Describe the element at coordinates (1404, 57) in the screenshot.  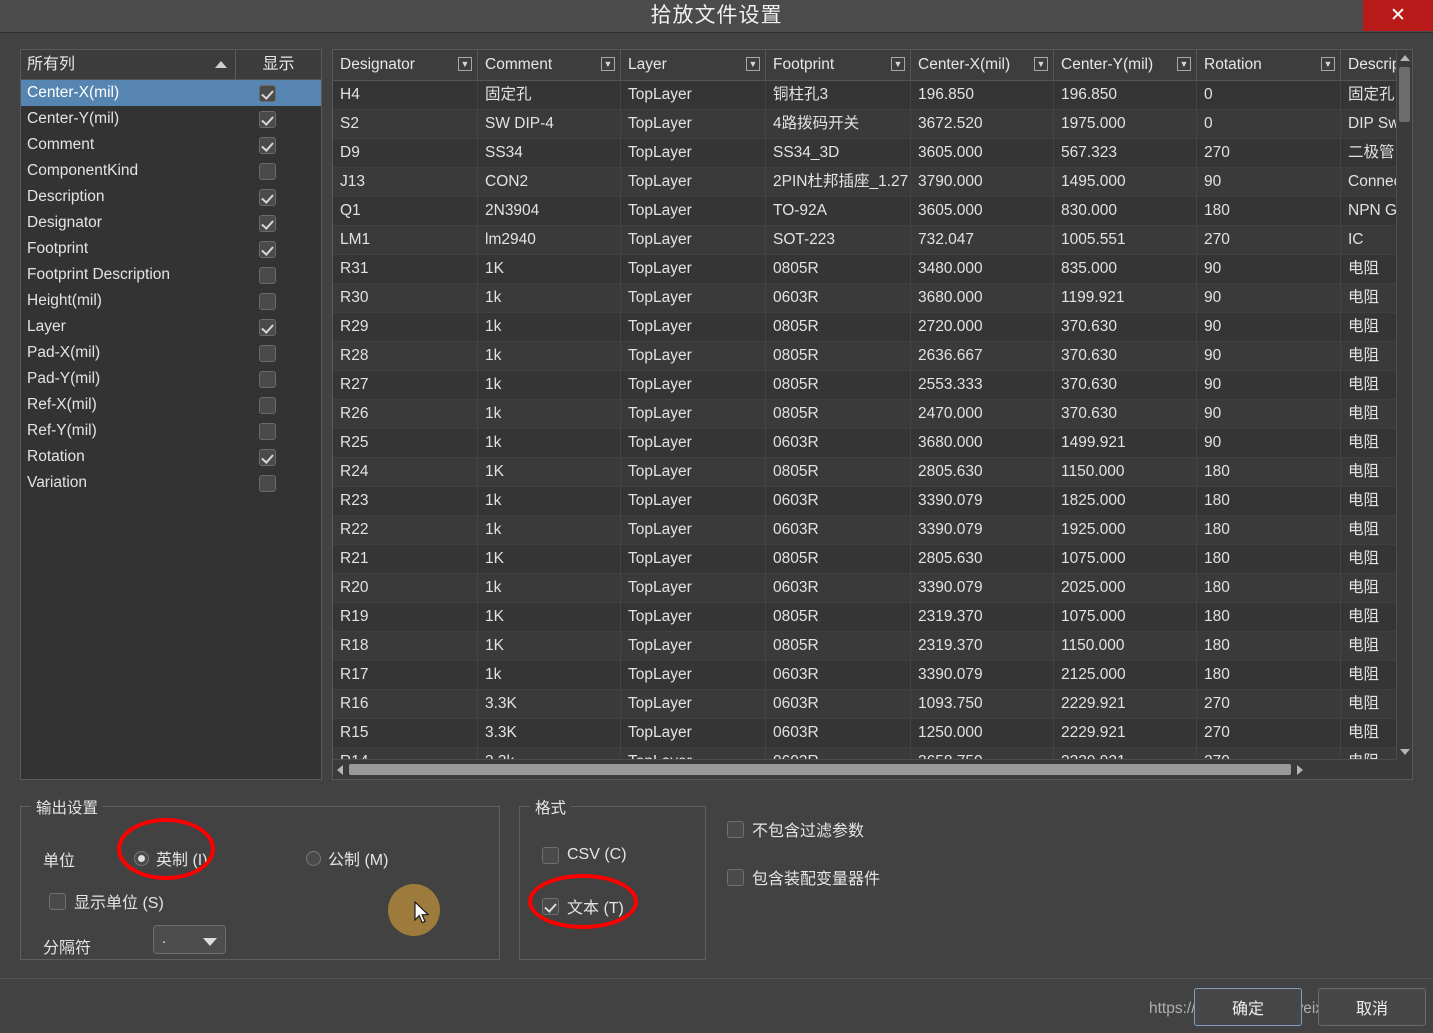
I see `scroll-up-icon` at that location.